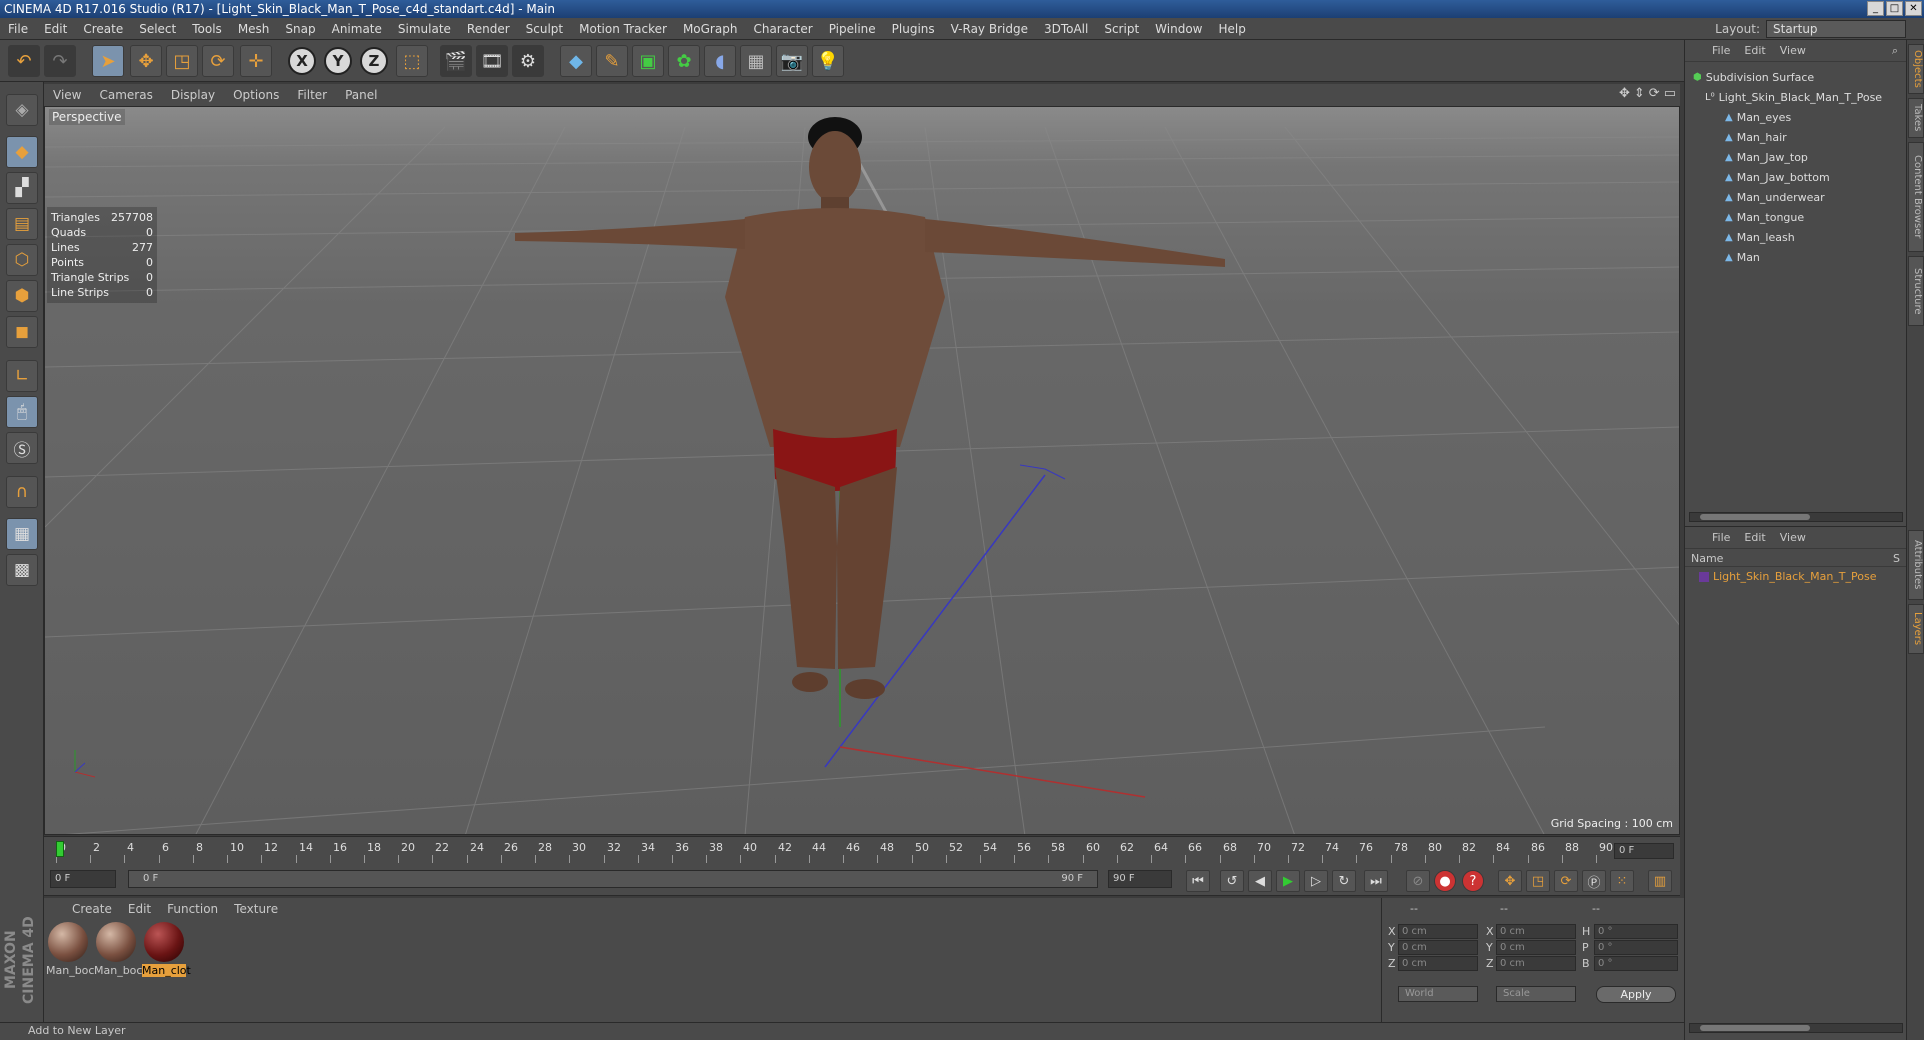 This screenshot has width=1924, height=1040. Describe the element at coordinates (1654, 93) in the screenshot. I see `orbit-icon: ⟳` at that location.